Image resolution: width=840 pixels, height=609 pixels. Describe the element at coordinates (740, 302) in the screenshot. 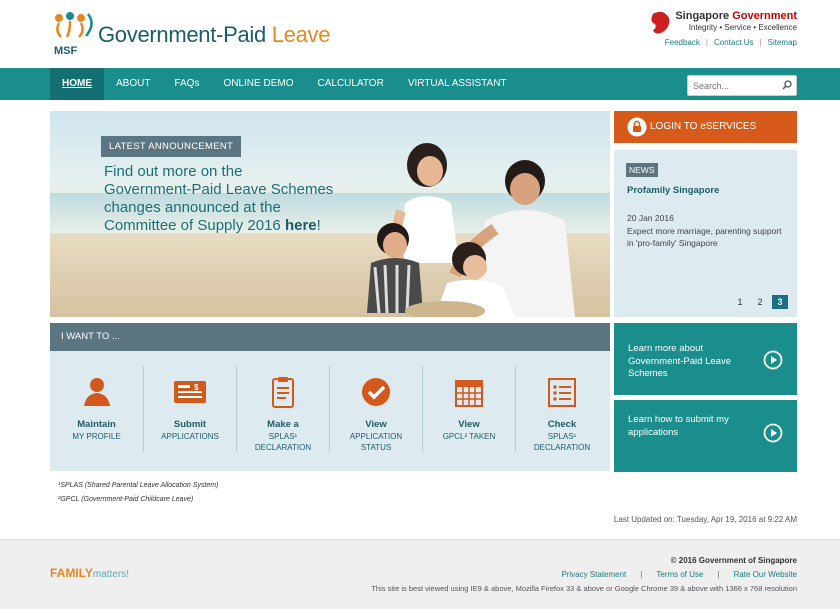

I see `pager-page-1: 1` at that location.